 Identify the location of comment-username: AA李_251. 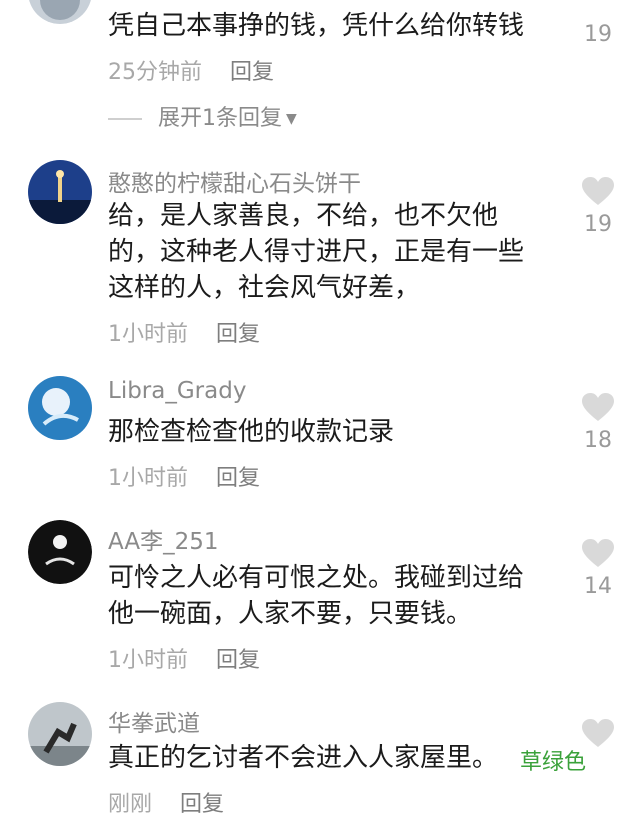
(163, 539).